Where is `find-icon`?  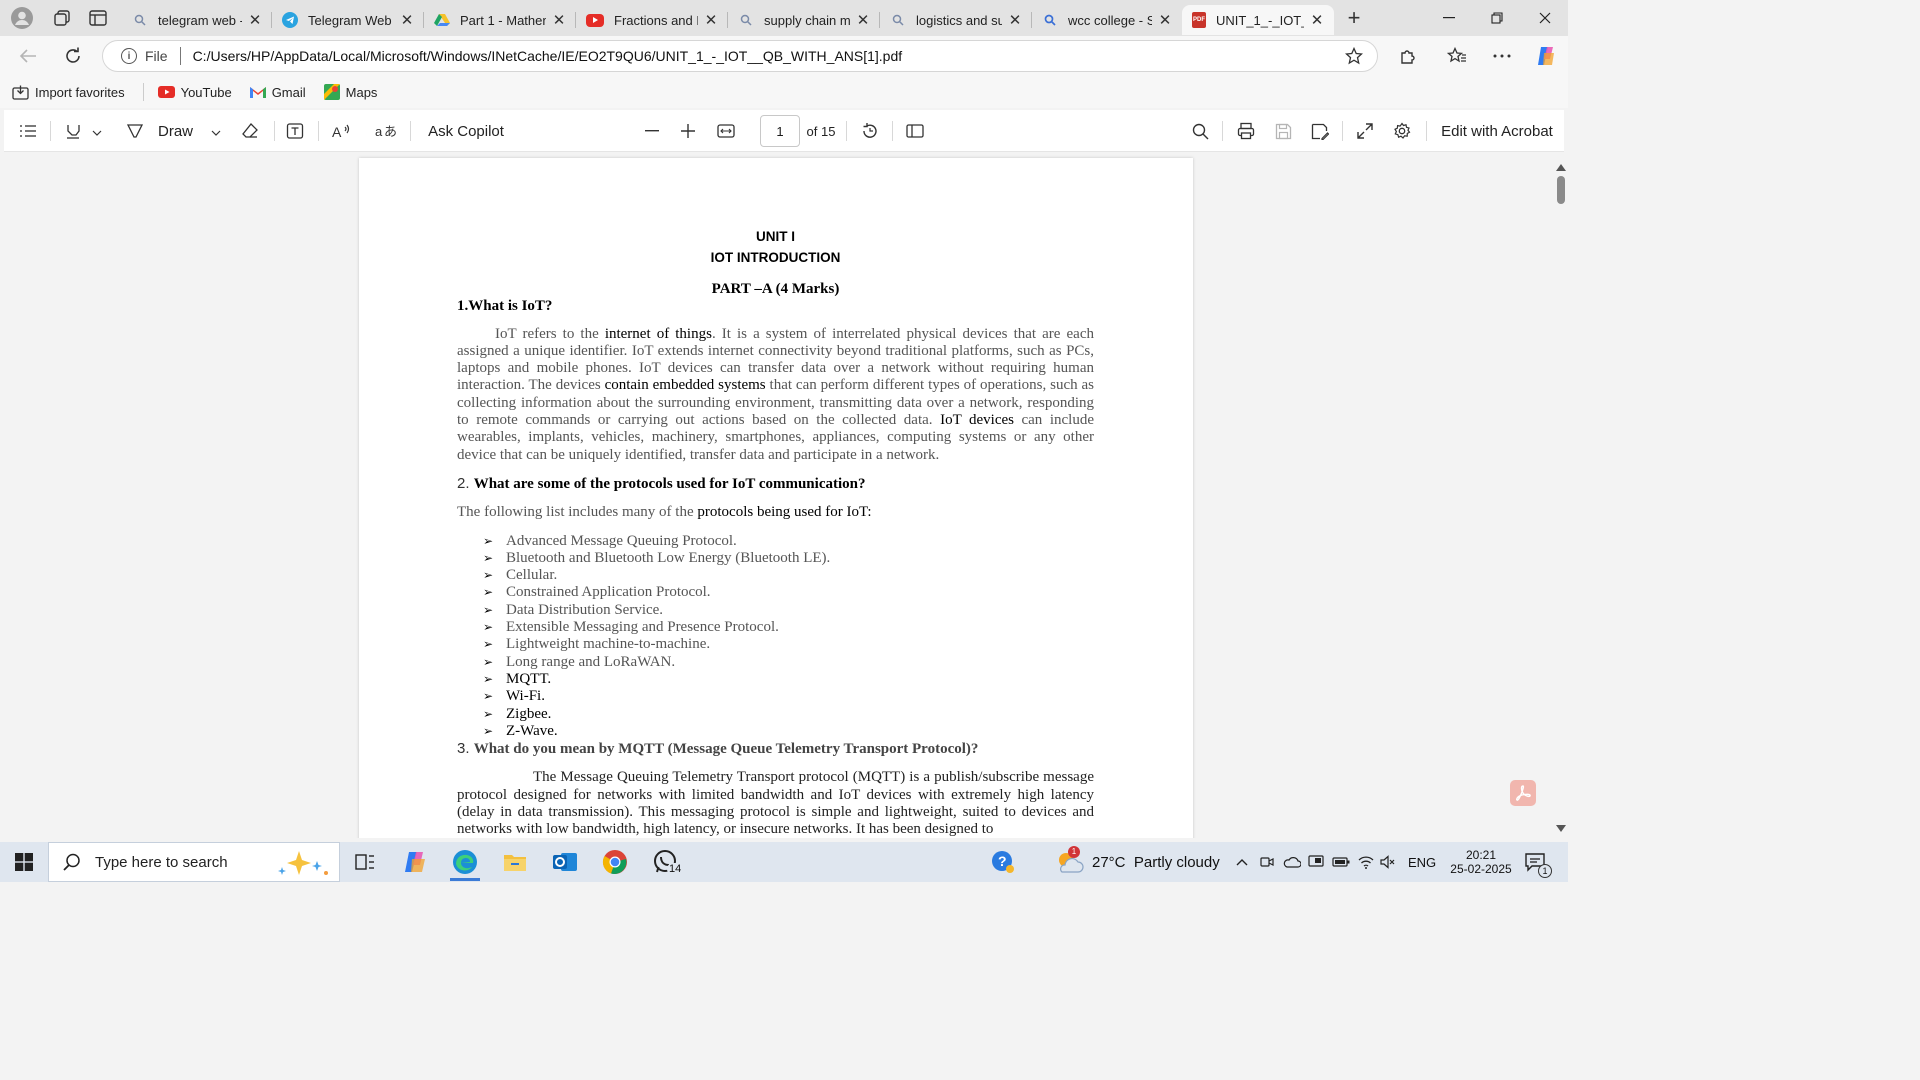 find-icon is located at coordinates (1200, 131).